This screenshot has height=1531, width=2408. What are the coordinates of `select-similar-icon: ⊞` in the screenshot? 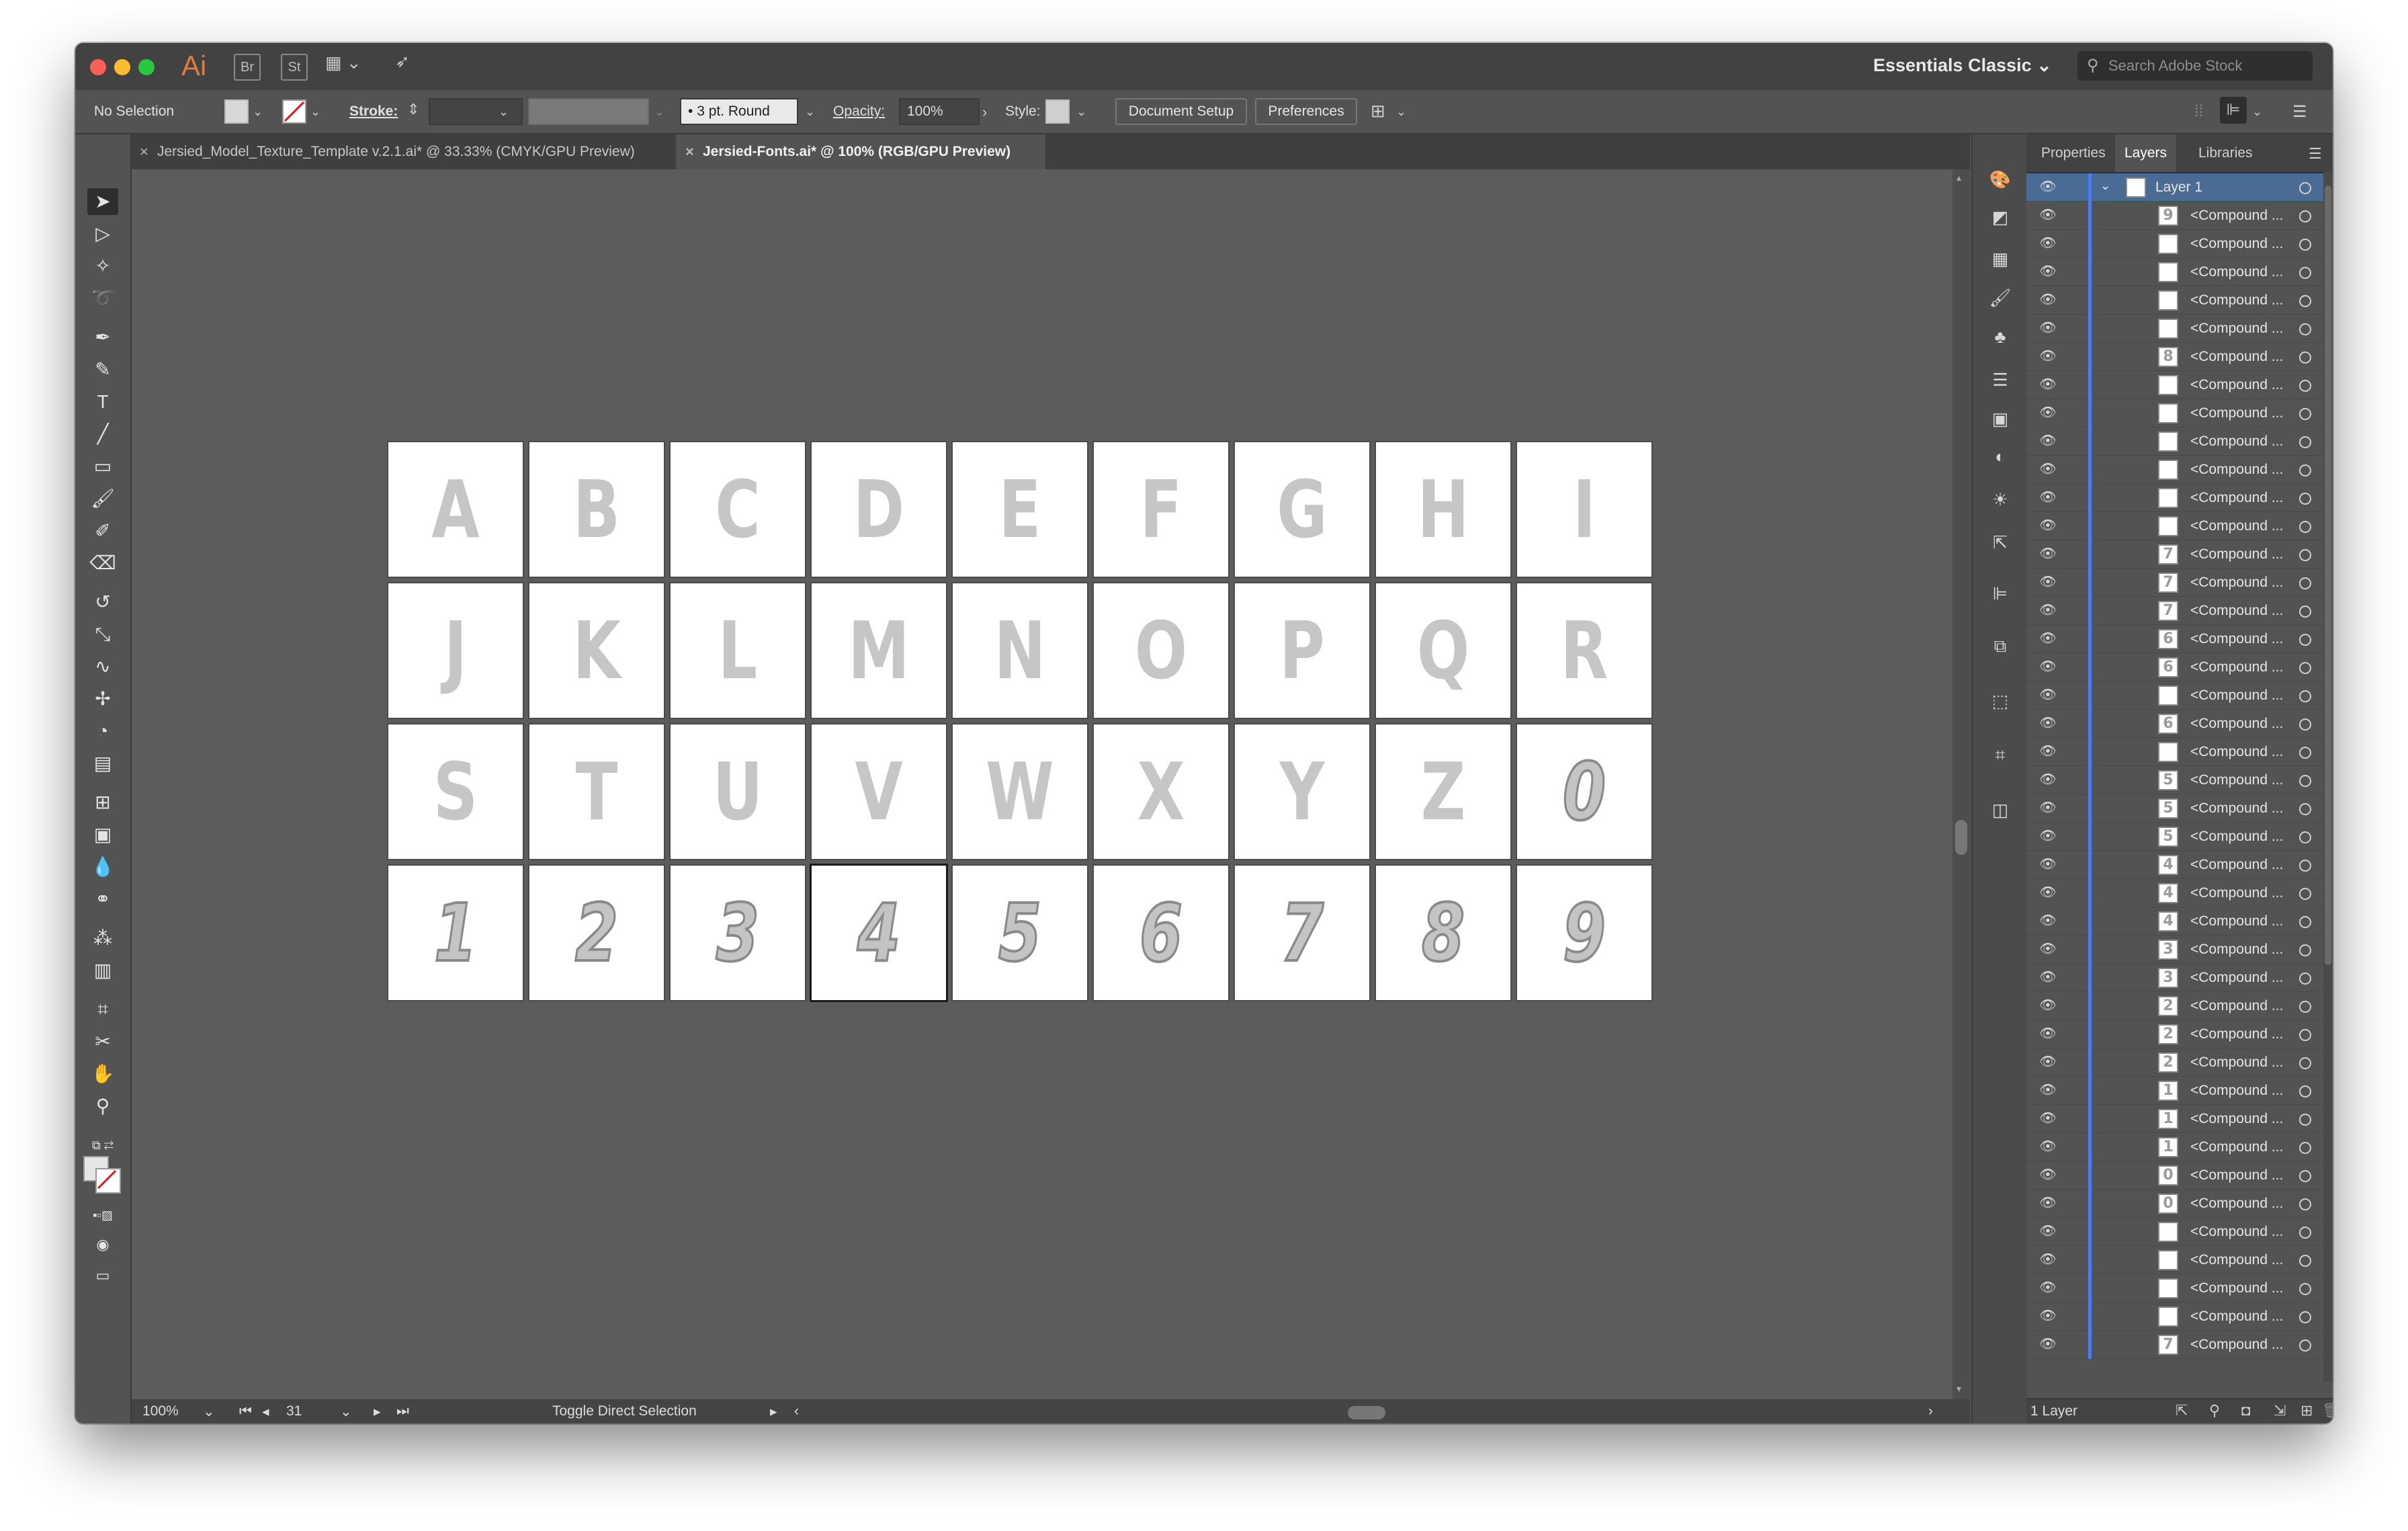 It's located at (1378, 111).